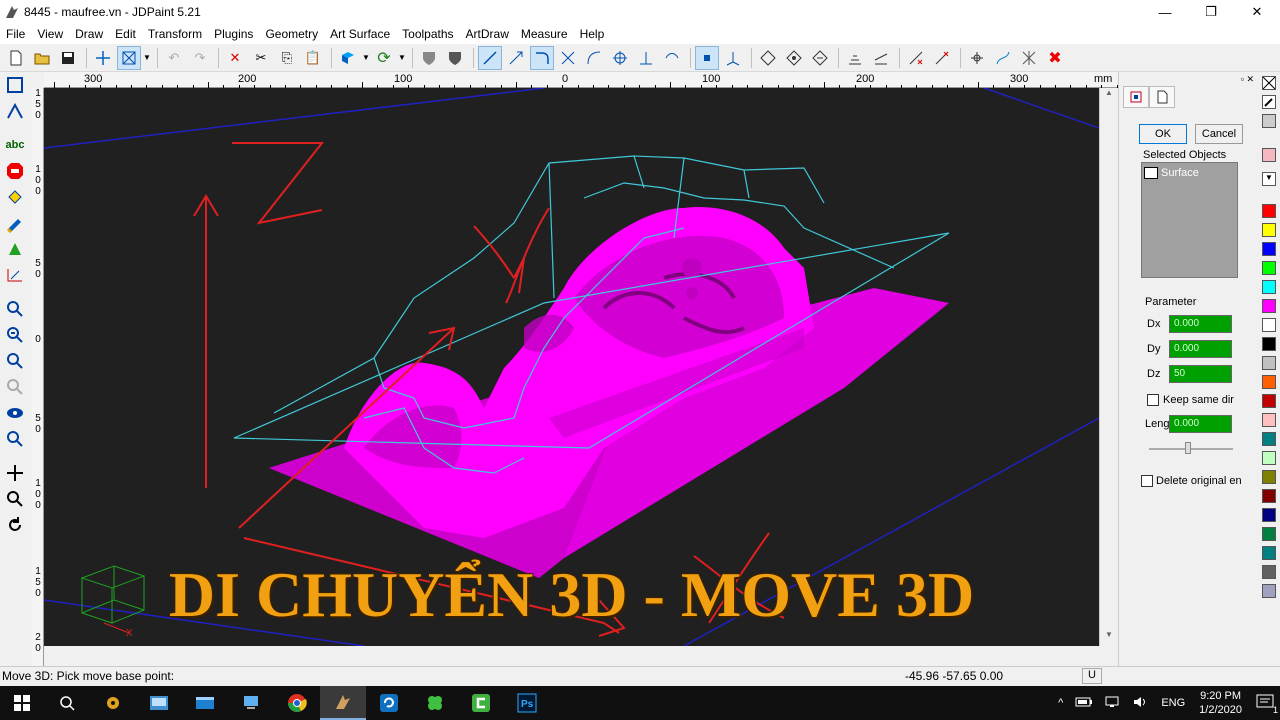  I want to click on align-icon, so click(855, 58).